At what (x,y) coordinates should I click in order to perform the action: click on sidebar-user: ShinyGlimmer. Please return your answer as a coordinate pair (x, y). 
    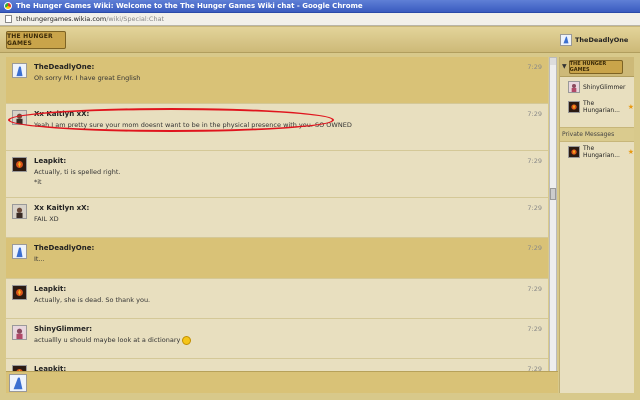
    Looking at the image, I should click on (597, 87).